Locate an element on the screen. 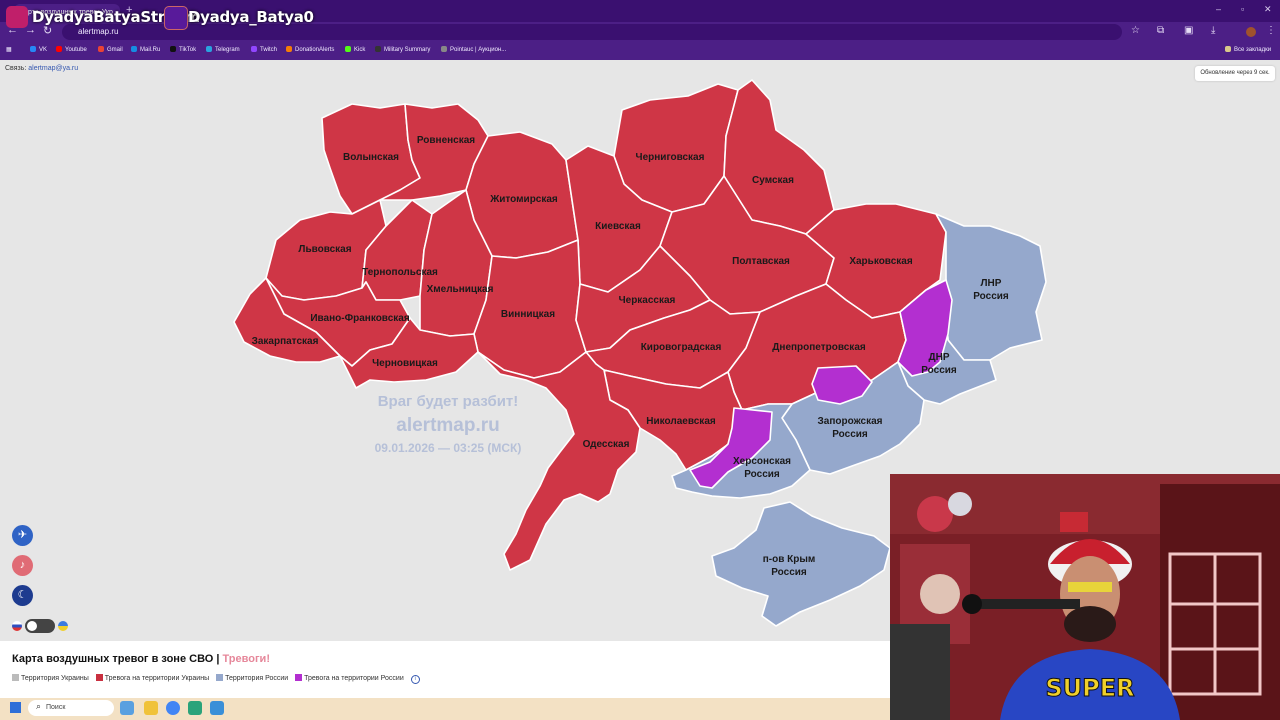  region-label-lviv: Львовская is located at coordinates (325, 249).